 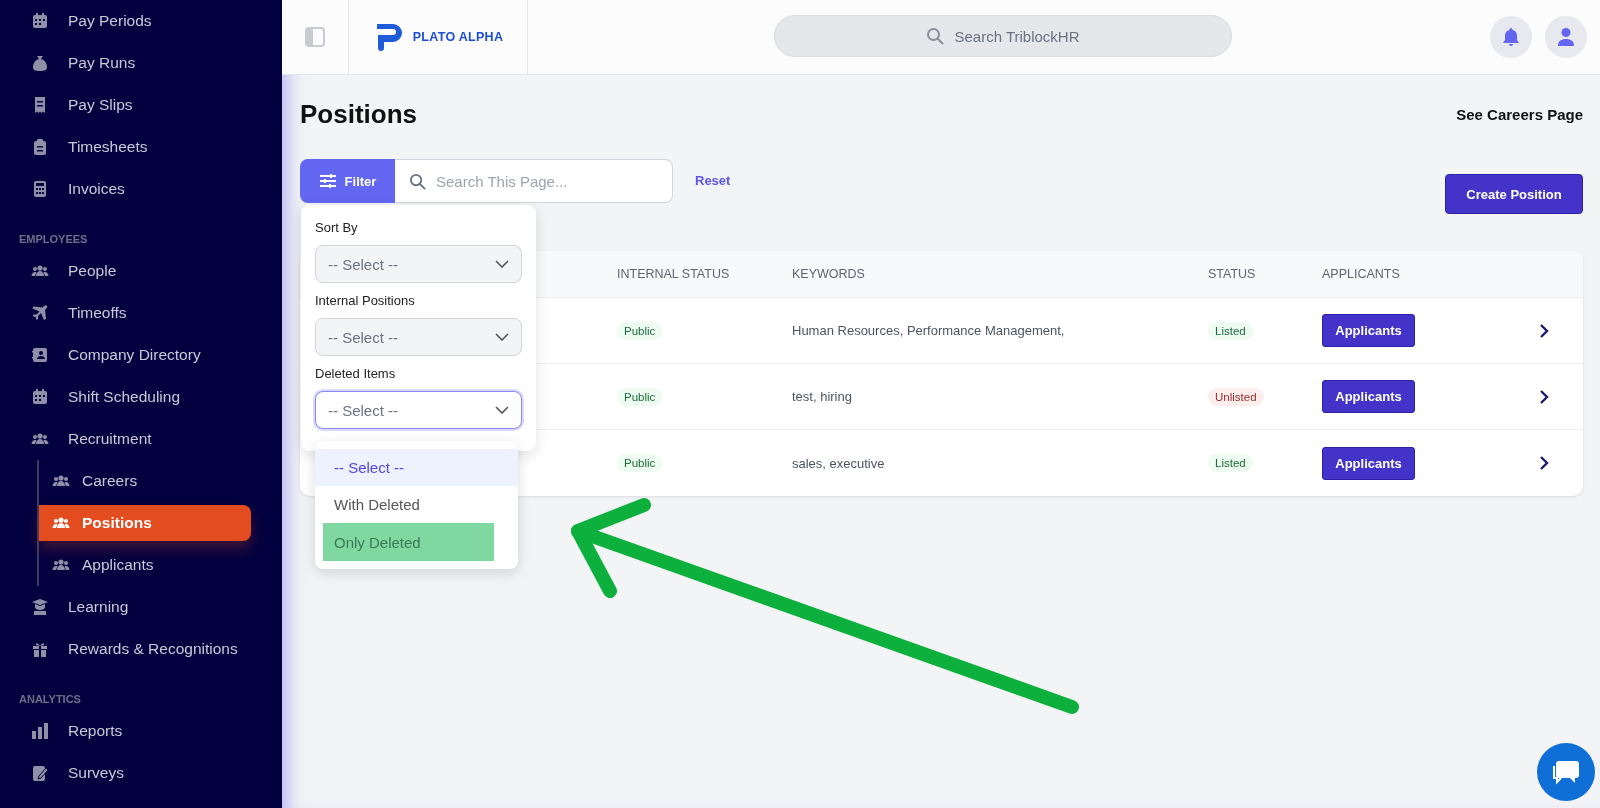 I want to click on page-title: Positions, so click(x=358, y=114).